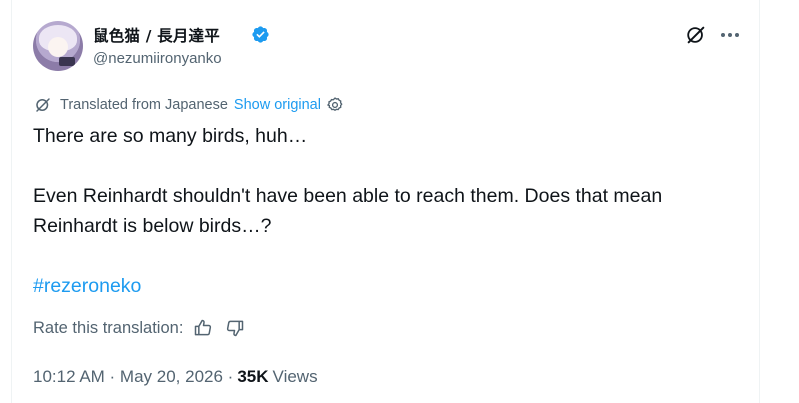  I want to click on avatar-tag, so click(67, 61).